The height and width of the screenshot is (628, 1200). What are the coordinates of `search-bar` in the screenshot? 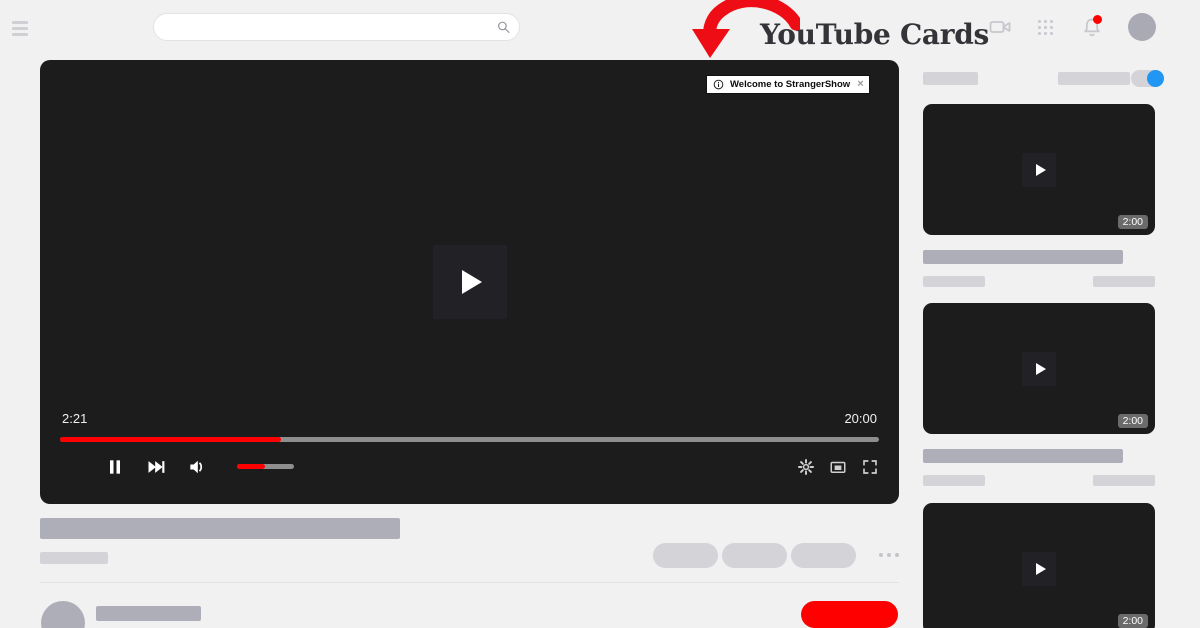 It's located at (336, 27).